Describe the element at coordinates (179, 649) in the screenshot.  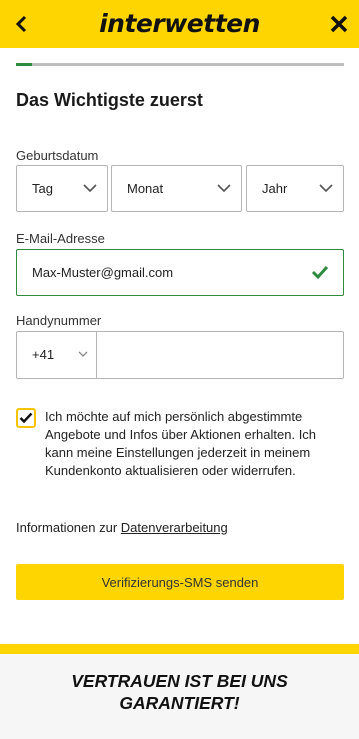
I see `footer-accent-band` at that location.